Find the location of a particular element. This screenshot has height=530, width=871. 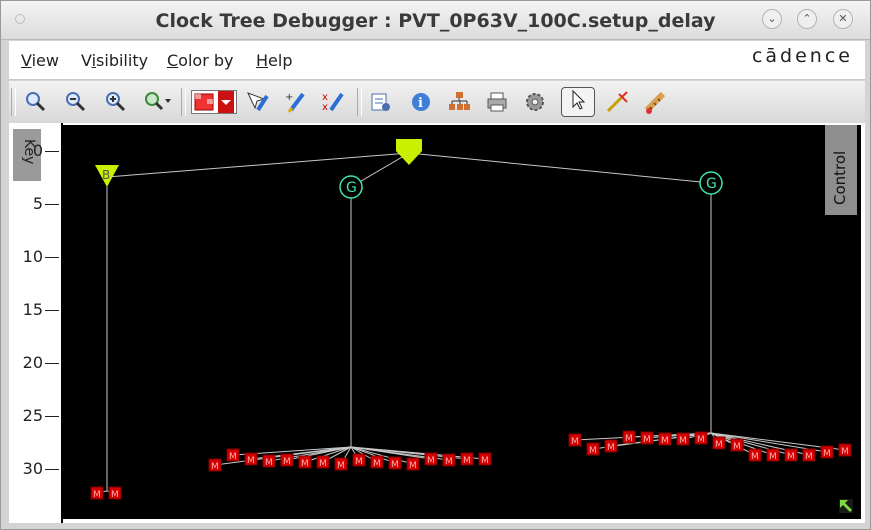

menu-help-label: Help is located at coordinates (274, 60).